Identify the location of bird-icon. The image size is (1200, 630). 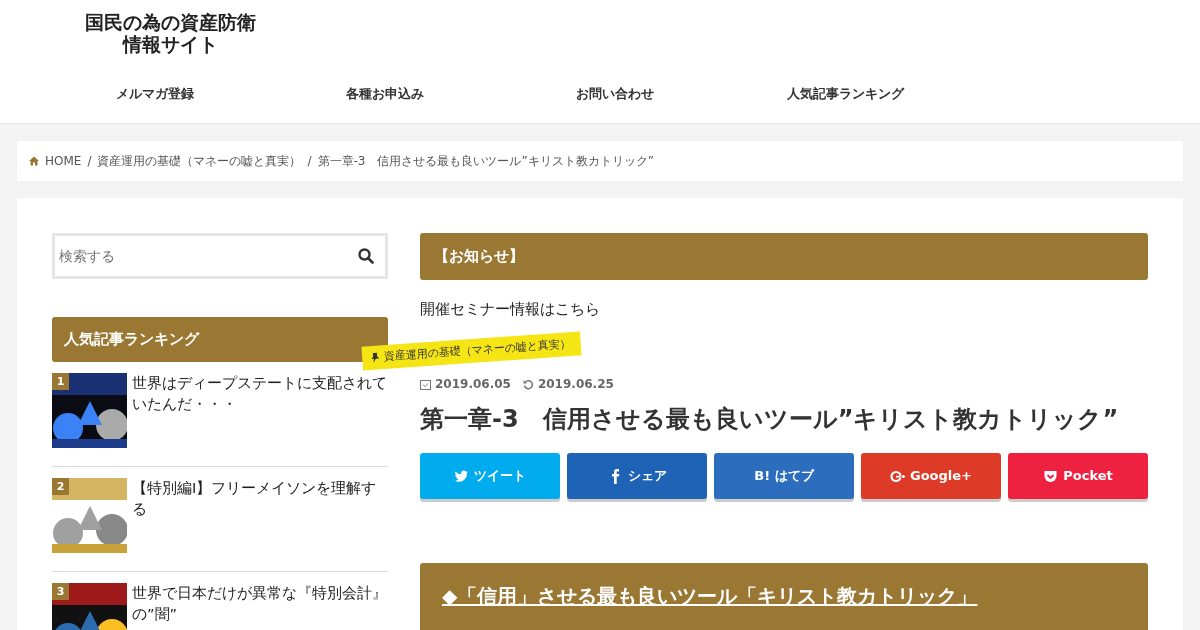
(461, 476).